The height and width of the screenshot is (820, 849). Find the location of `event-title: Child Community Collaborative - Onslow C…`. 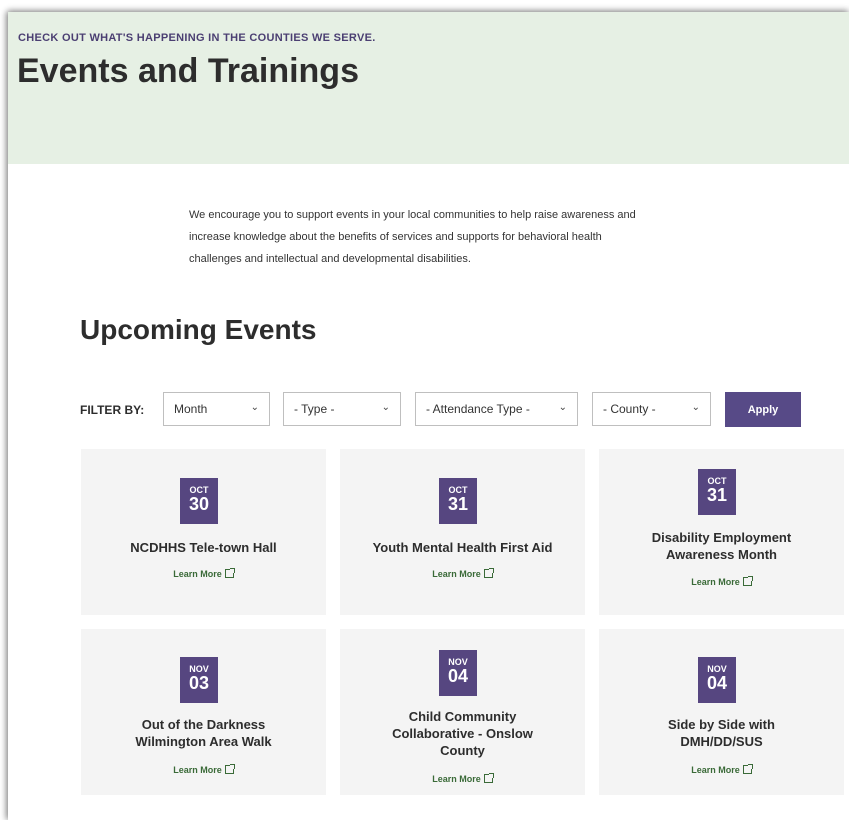

event-title: Child Community Collaborative - Onslow C… is located at coordinates (462, 733).